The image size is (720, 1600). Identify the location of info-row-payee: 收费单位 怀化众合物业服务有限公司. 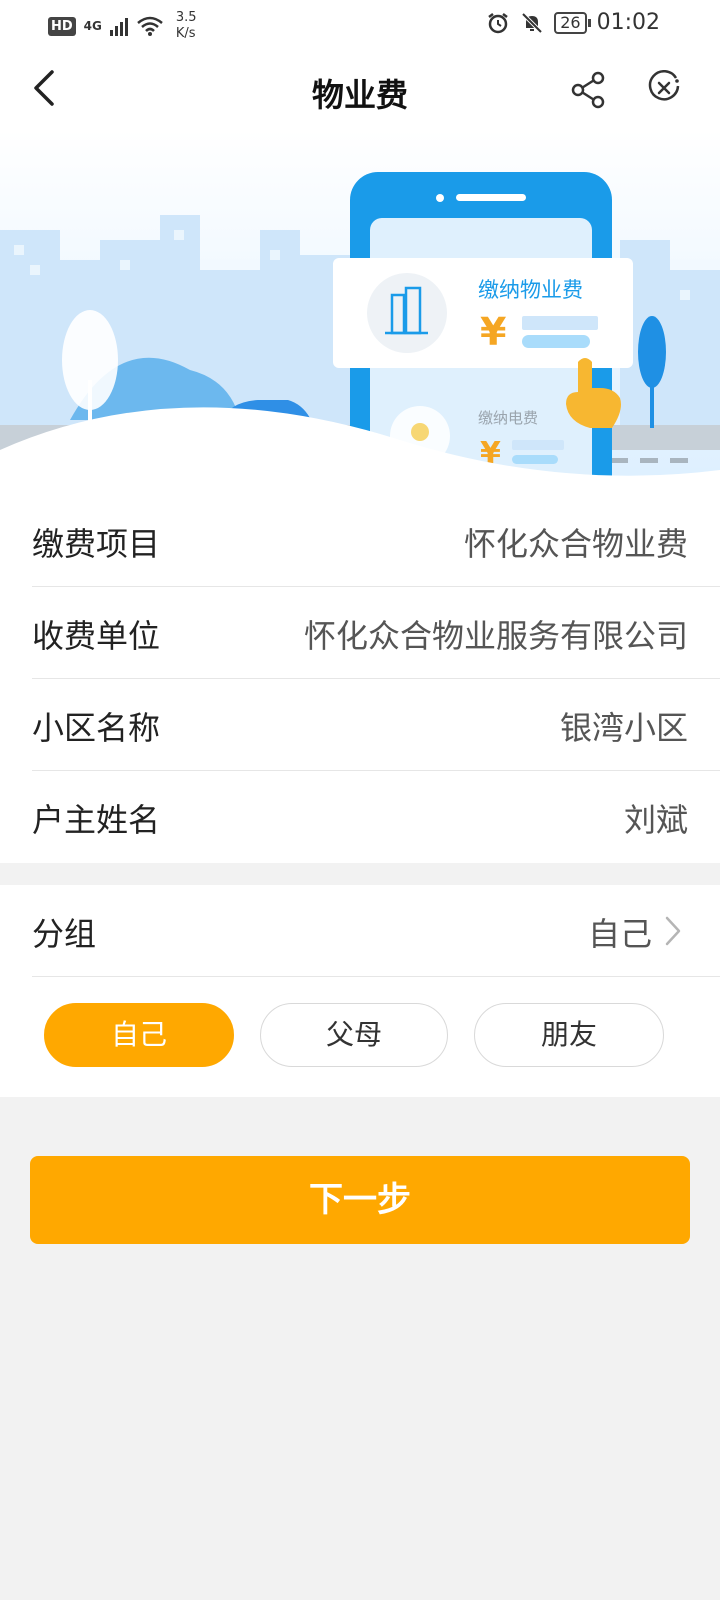
(376, 633).